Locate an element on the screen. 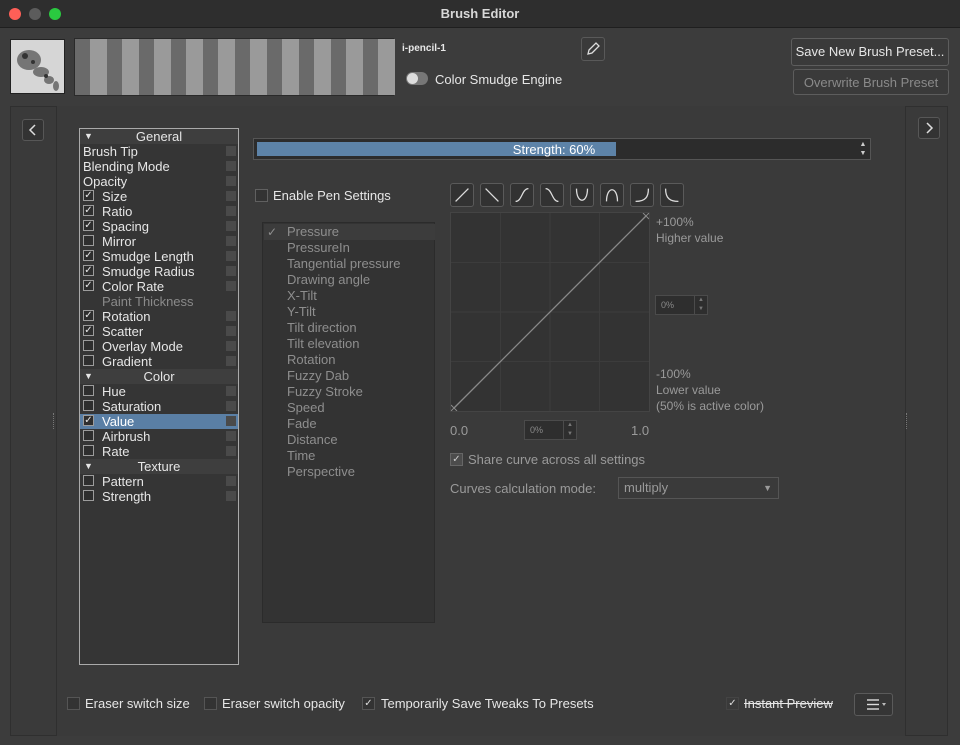 Image resolution: width=960 pixels, height=745 pixels. curve-y-spinbox: 0% ▲ ▼ is located at coordinates (681, 305).